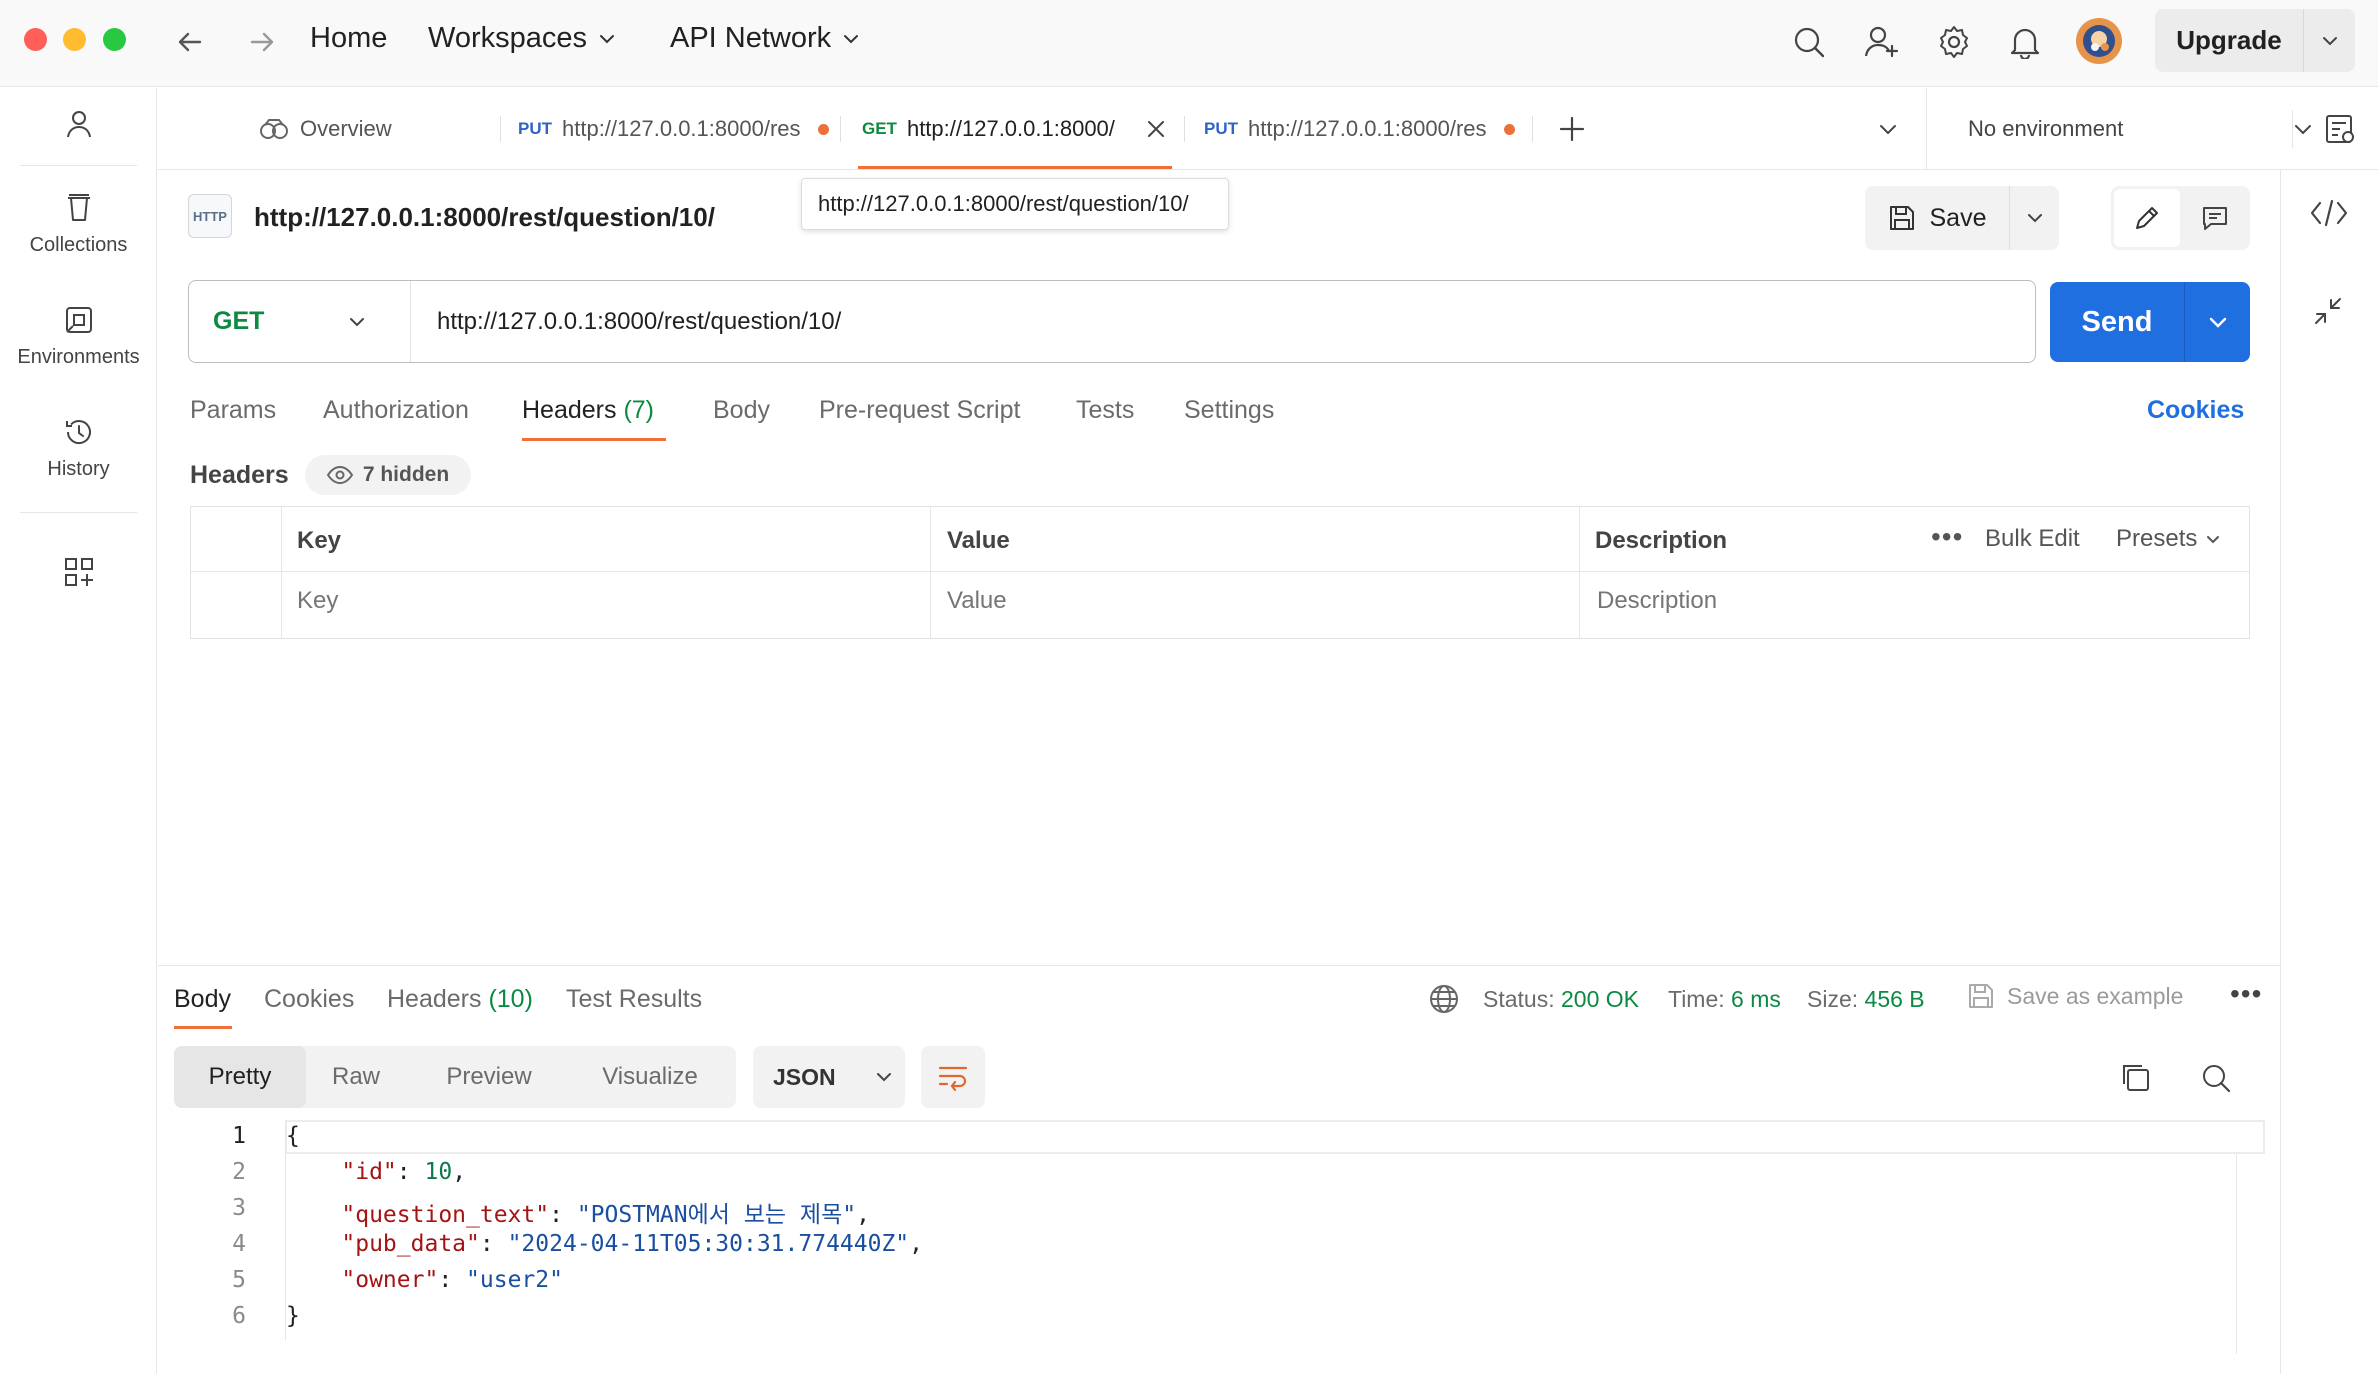  I want to click on collapse-icon, so click(2328, 311).